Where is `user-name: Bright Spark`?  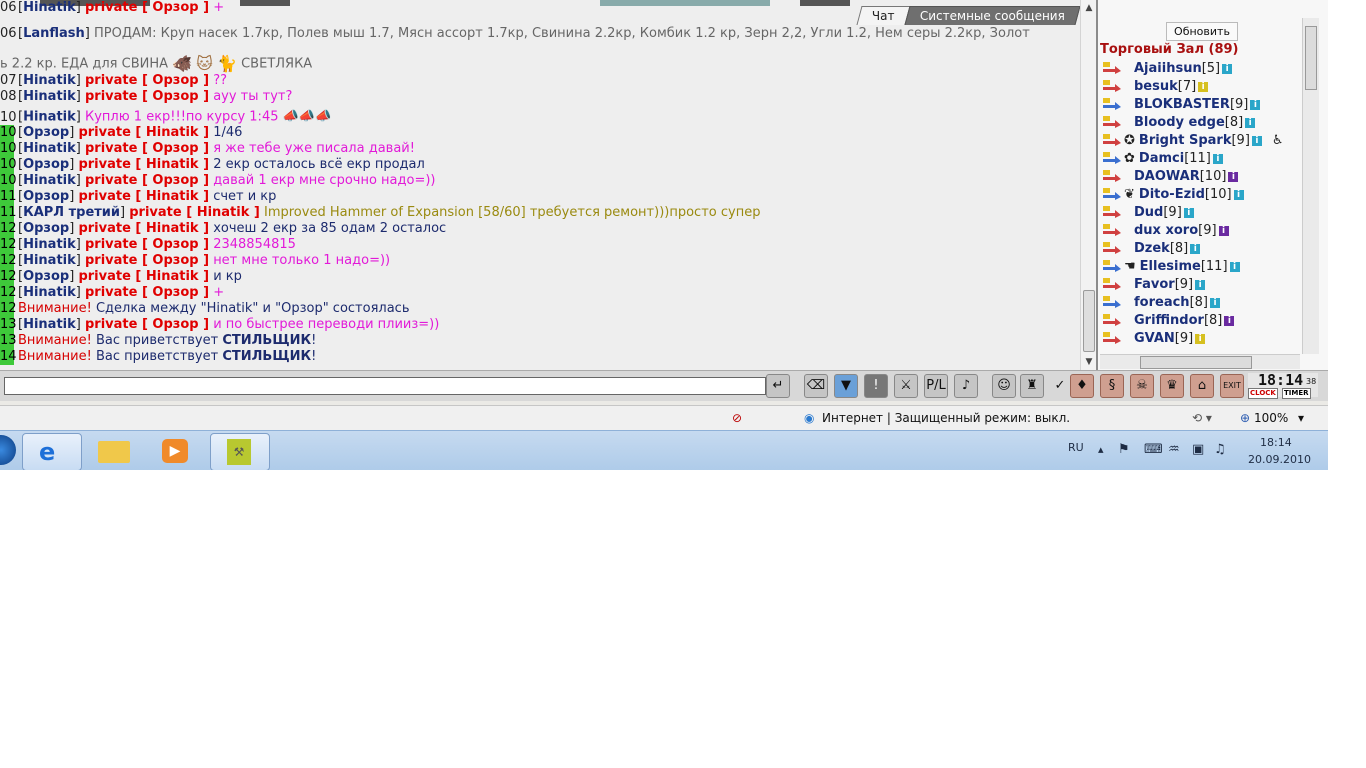 user-name: Bright Spark is located at coordinates (1185, 140).